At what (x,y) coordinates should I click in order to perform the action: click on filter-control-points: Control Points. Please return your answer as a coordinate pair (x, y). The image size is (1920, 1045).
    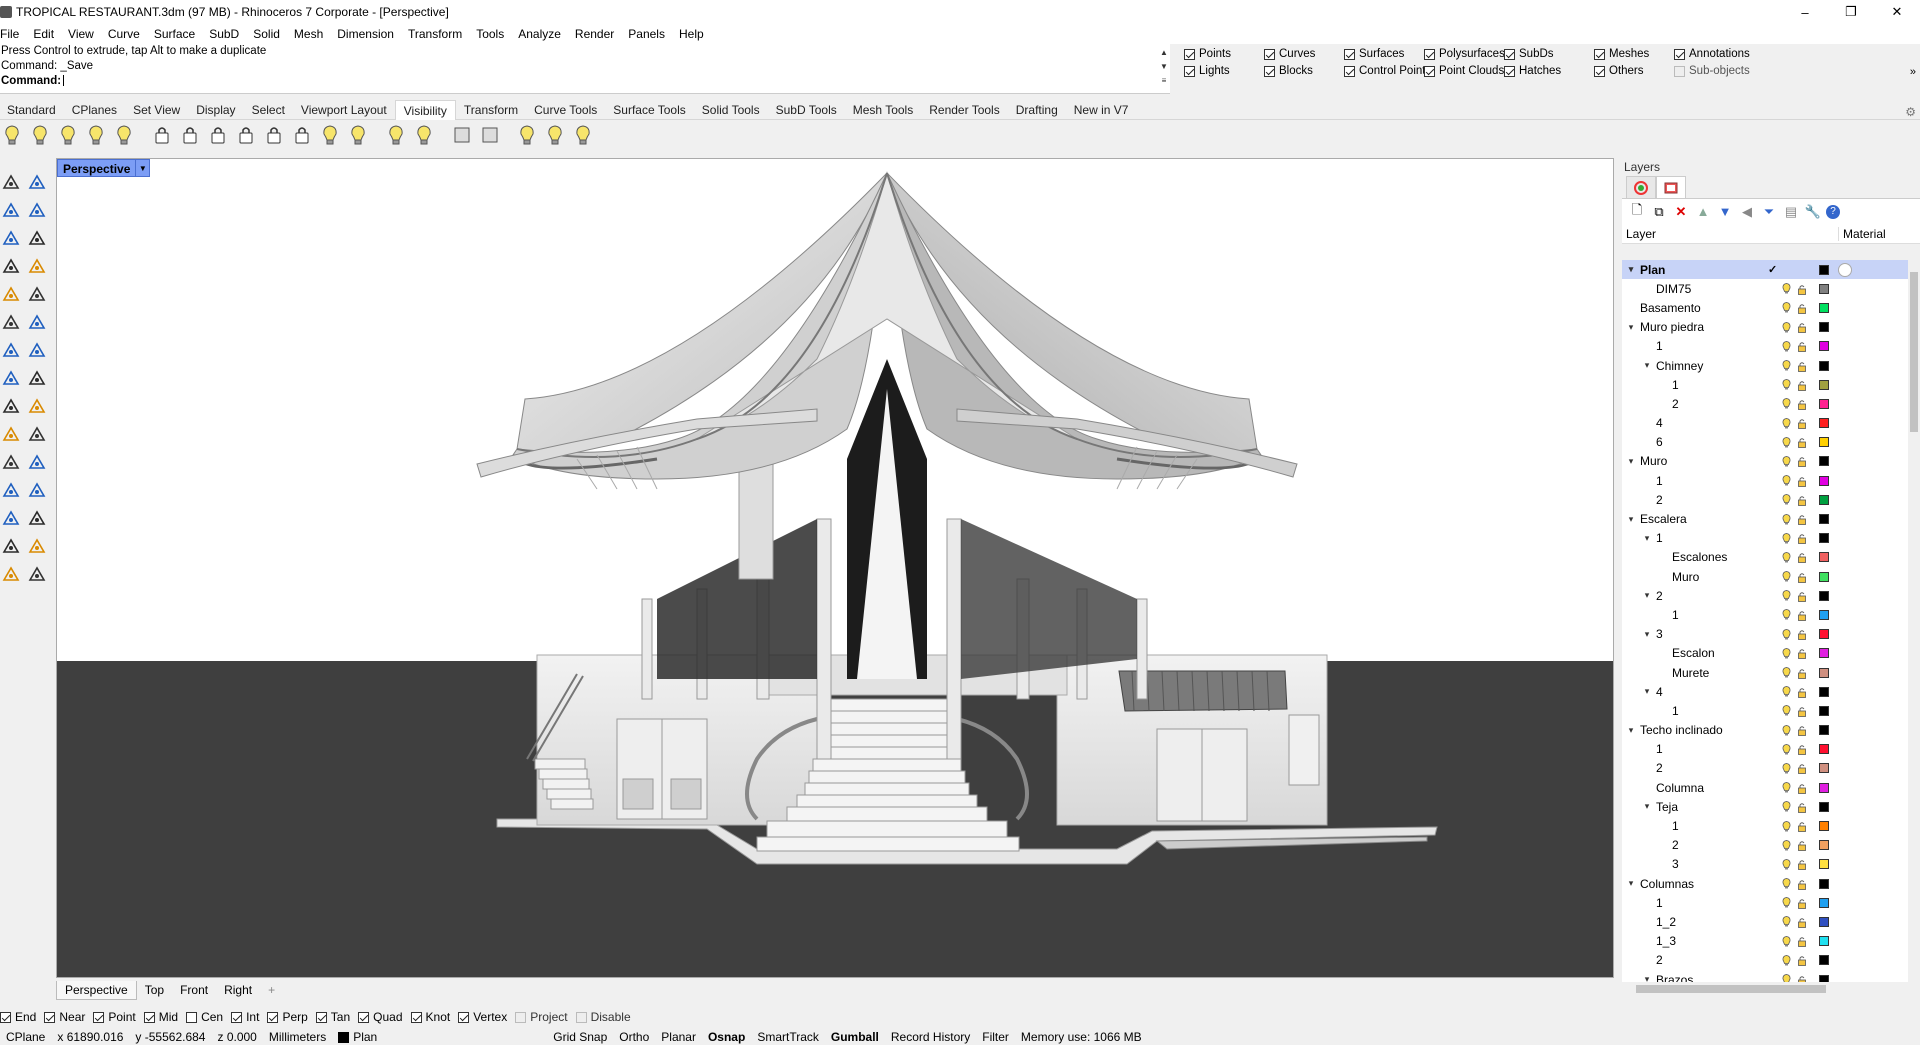
    Looking at the image, I should click on (1387, 71).